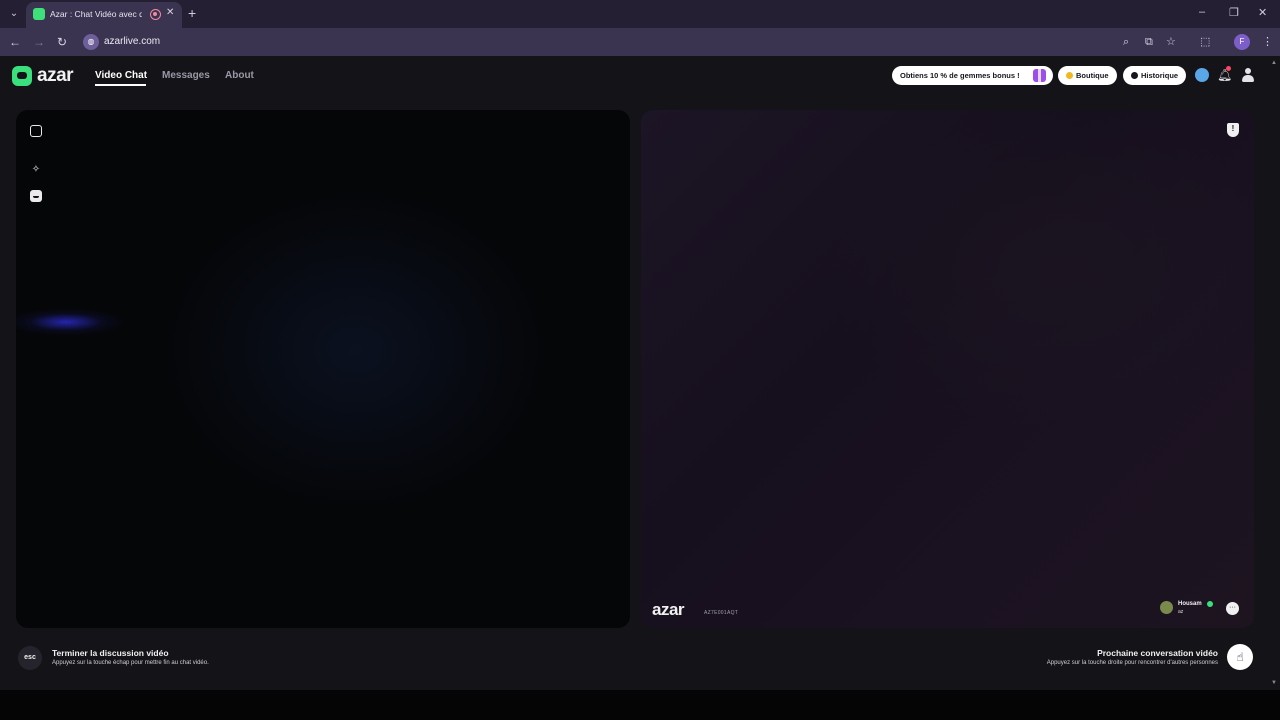 The image size is (1280, 720). Describe the element at coordinates (1232, 608) in the screenshot. I see `peer-chat-icon` at that location.